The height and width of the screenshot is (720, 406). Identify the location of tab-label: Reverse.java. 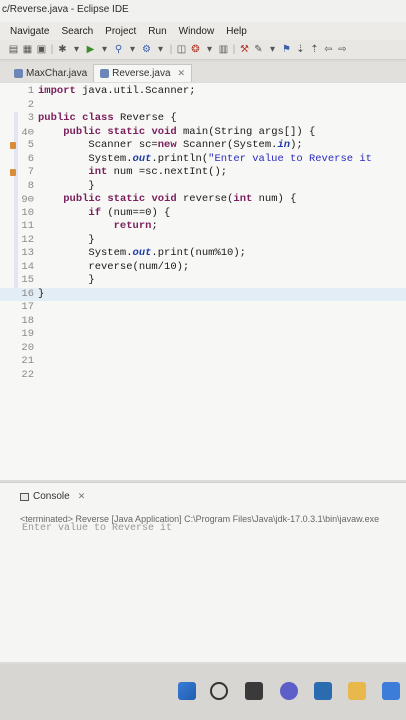
(141, 73).